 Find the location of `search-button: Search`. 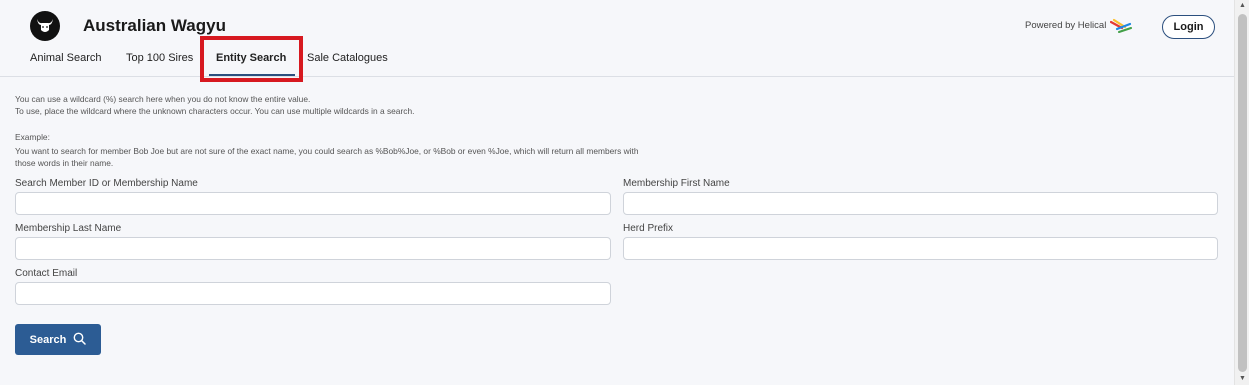

search-button: Search is located at coordinates (58, 339).